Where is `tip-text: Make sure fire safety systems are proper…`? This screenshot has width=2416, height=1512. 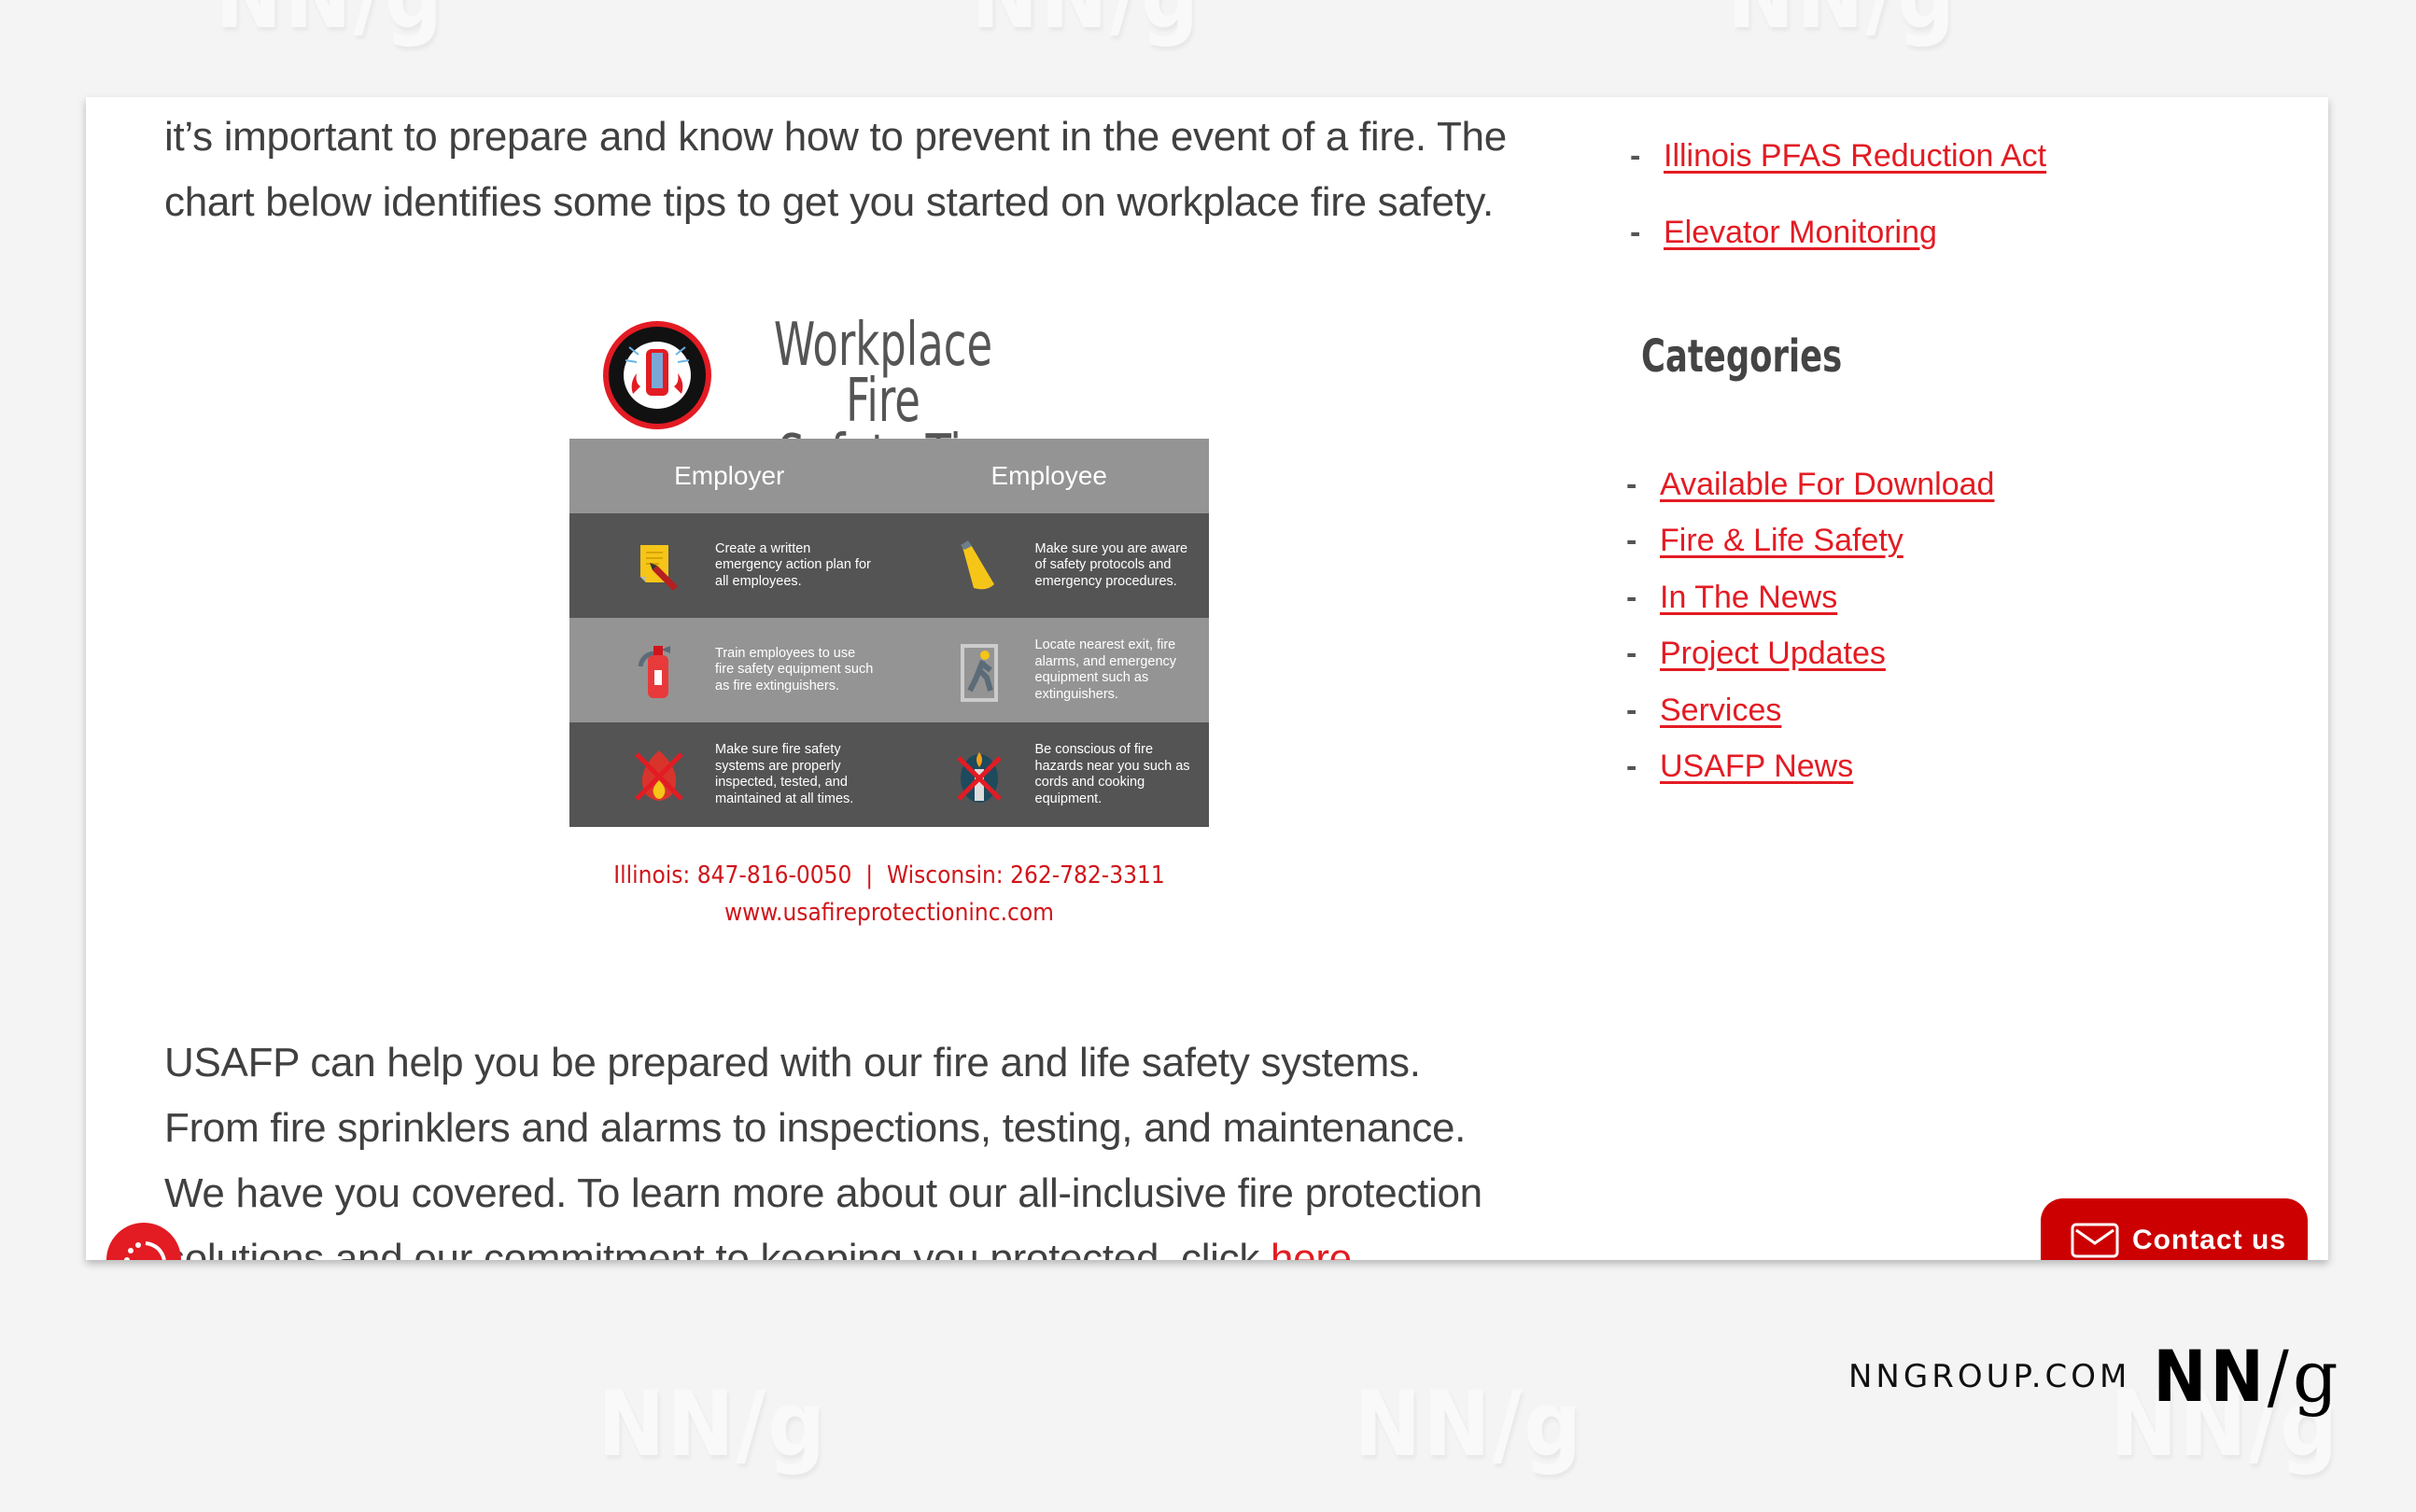
tip-text: Make sure fire safety systems are proper… is located at coordinates (784, 774).